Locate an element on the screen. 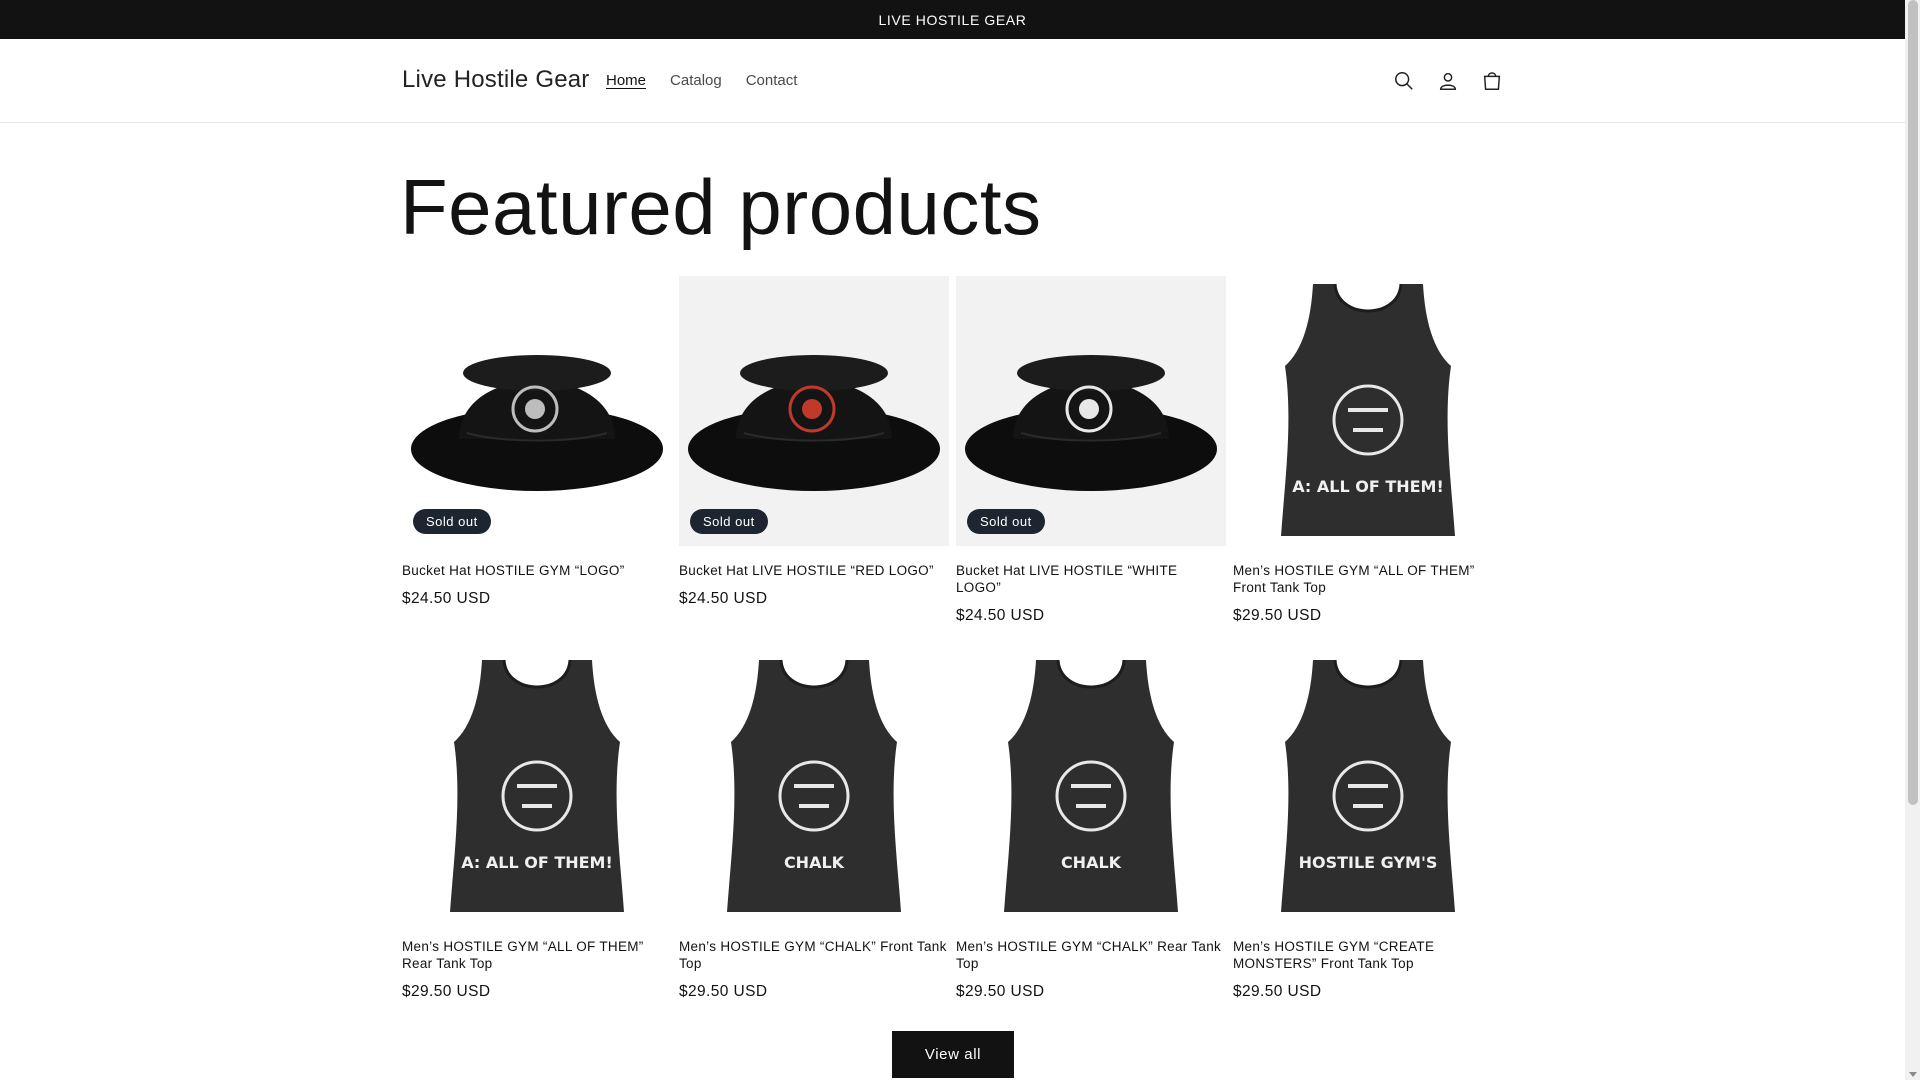  search-icon is located at coordinates (1404, 81).